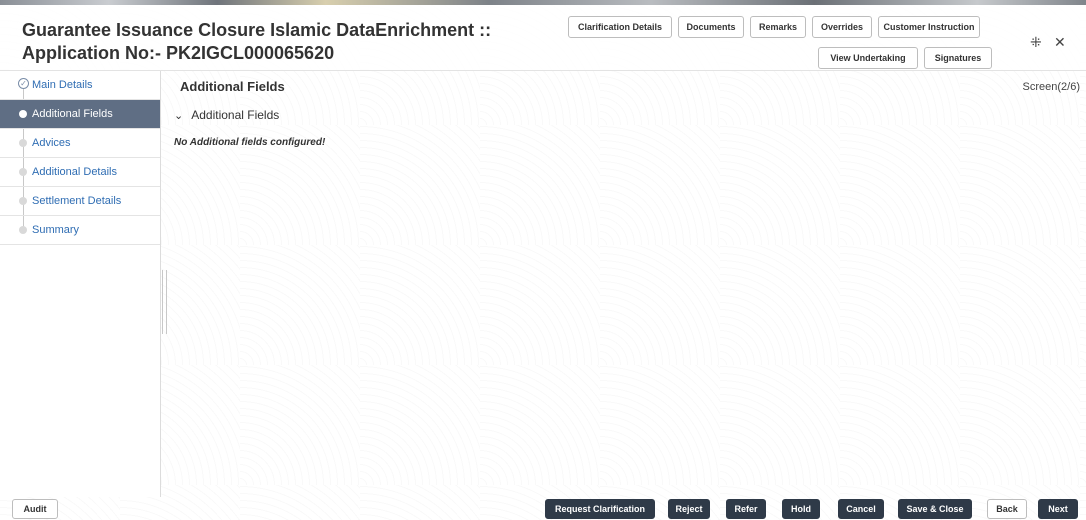 The image size is (1086, 520). I want to click on overrides-button: Overrides, so click(842, 27).